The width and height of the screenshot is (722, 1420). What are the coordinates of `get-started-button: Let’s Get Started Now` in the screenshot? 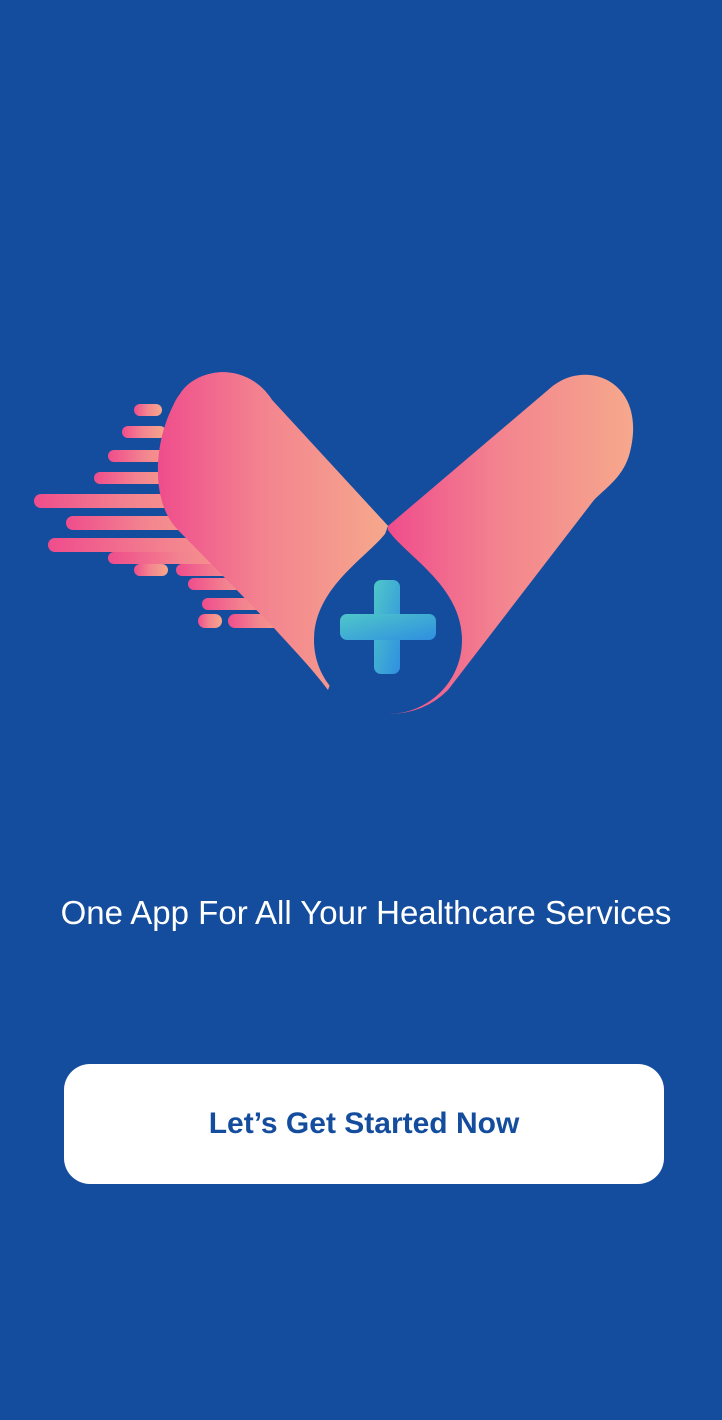 It's located at (364, 1124).